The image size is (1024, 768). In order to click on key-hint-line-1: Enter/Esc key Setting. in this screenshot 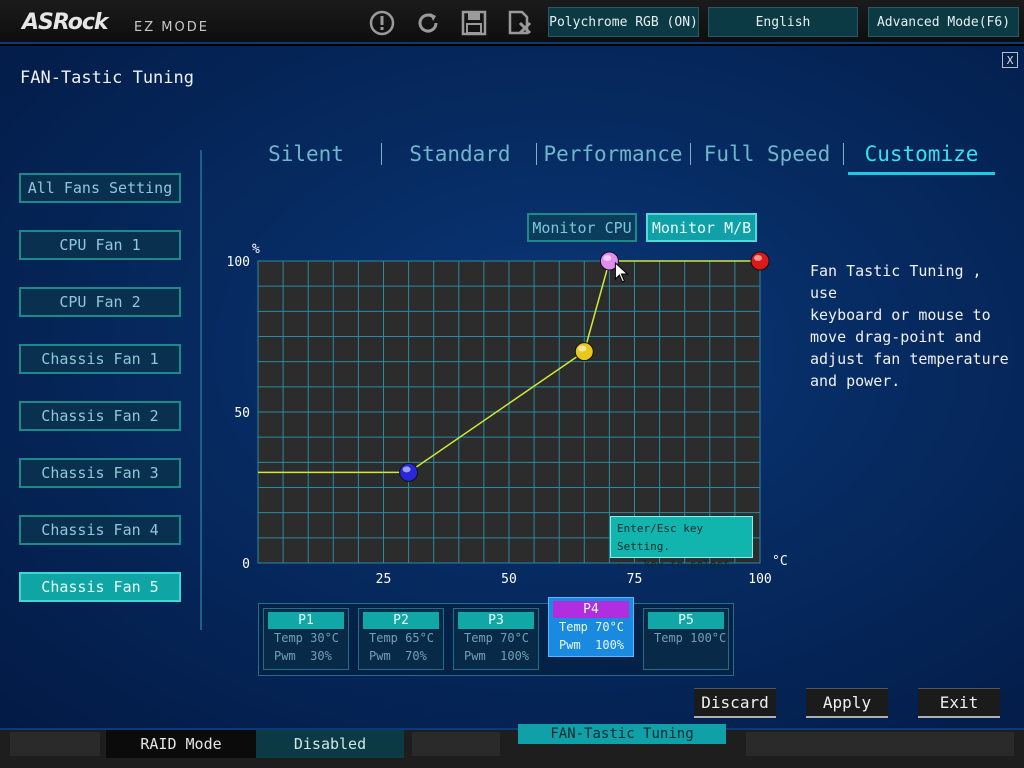, I will do `click(660, 537)`.